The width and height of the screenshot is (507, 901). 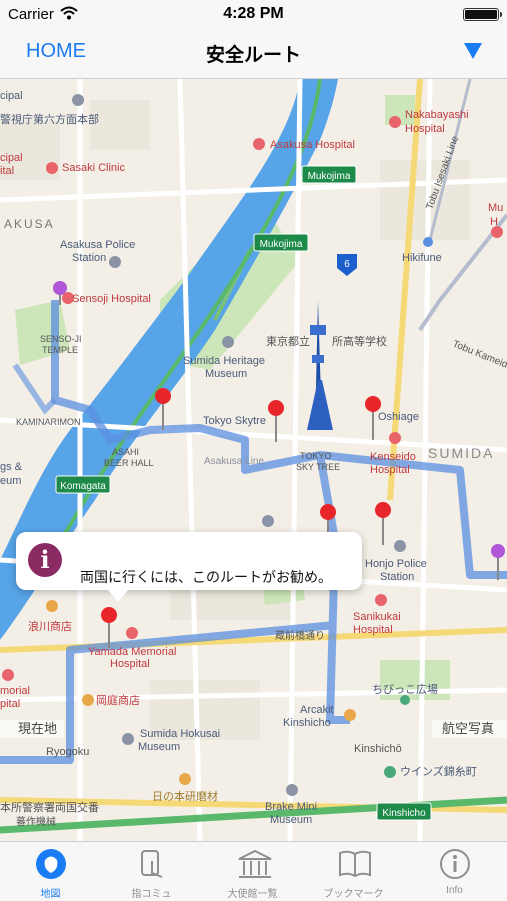 What do you see at coordinates (455, 864) in the screenshot?
I see `info-circle-icon` at bounding box center [455, 864].